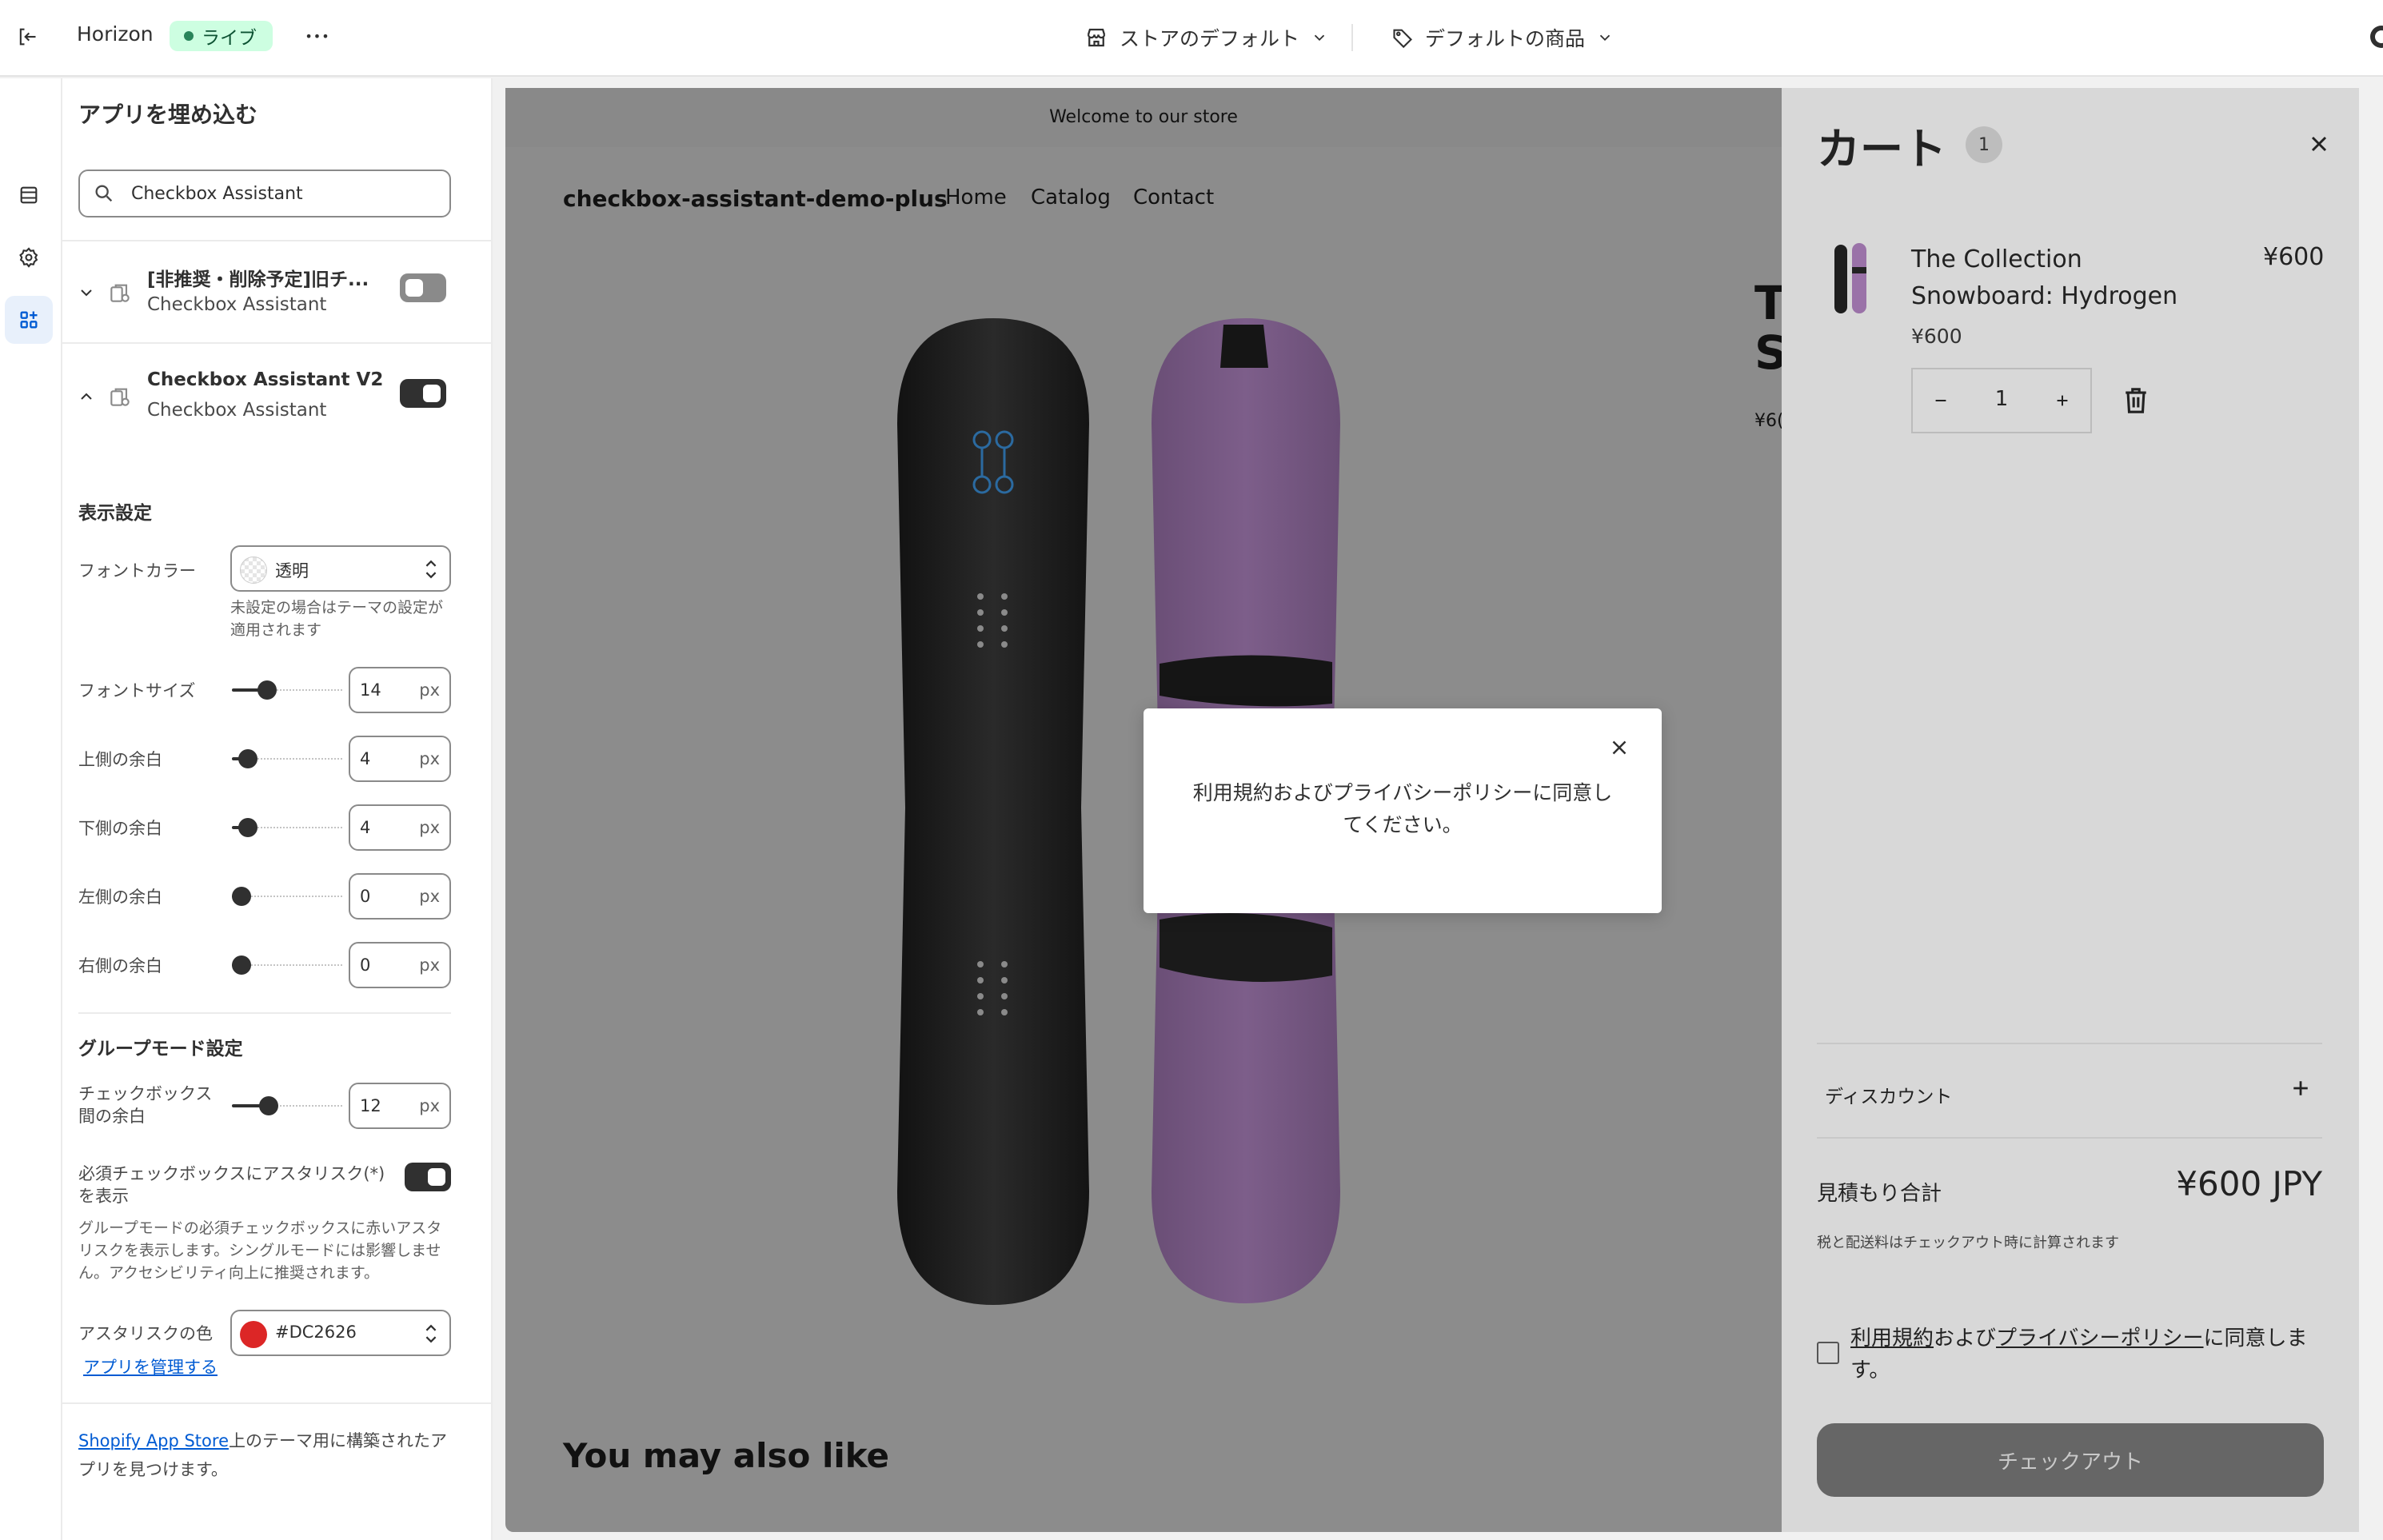 Image resolution: width=2383 pixels, height=1540 pixels. I want to click on chevron-up-icon, so click(86, 396).